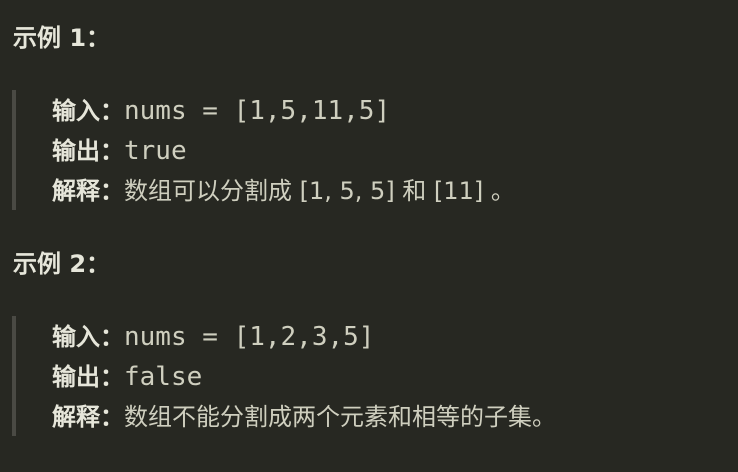  I want to click on output-value: false, so click(163, 377).